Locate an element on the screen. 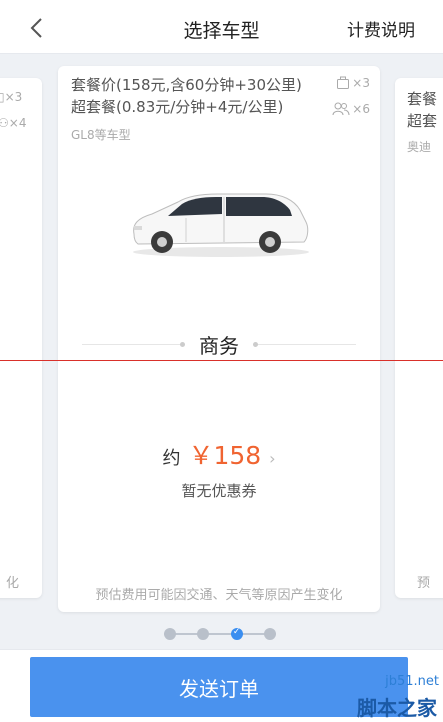 This screenshot has height=722, width=443. pager-track is located at coordinates (220, 634).